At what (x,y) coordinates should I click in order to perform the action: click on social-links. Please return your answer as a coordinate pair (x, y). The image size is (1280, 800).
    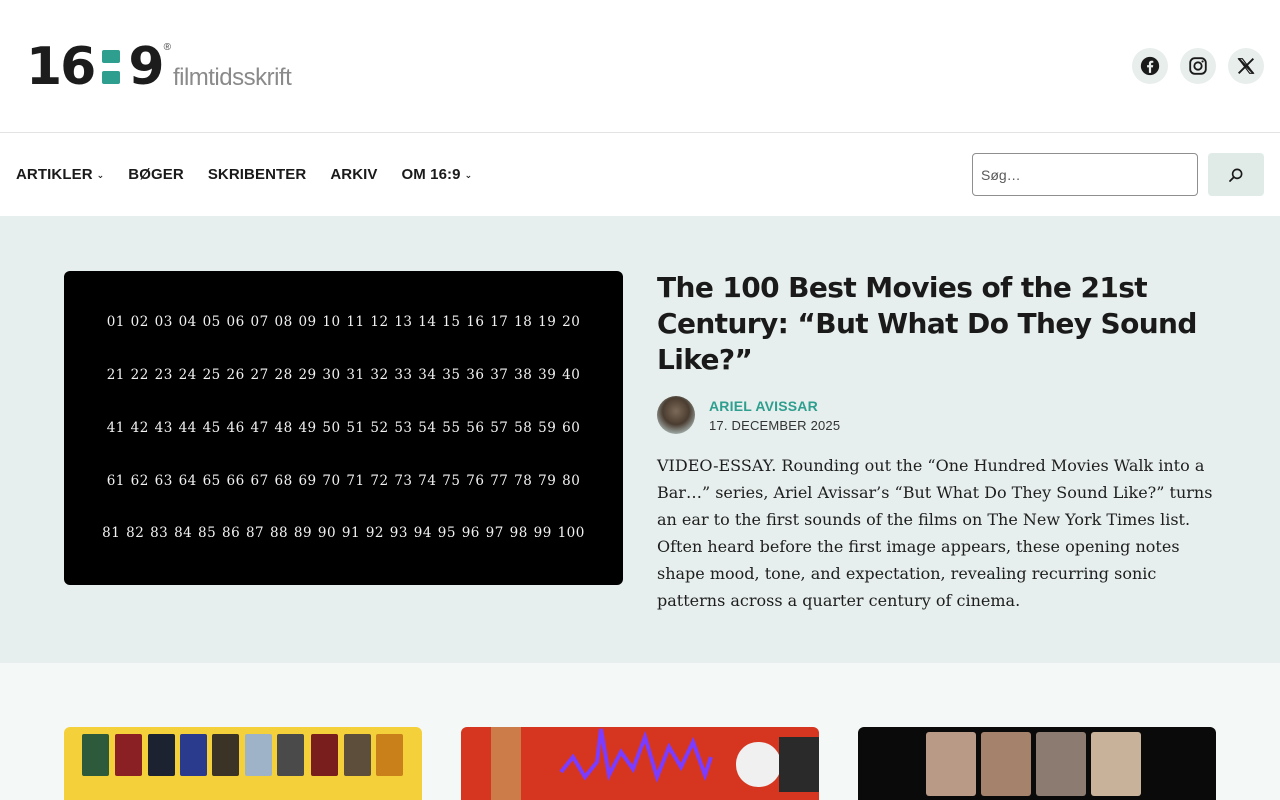
    Looking at the image, I should click on (1198, 66).